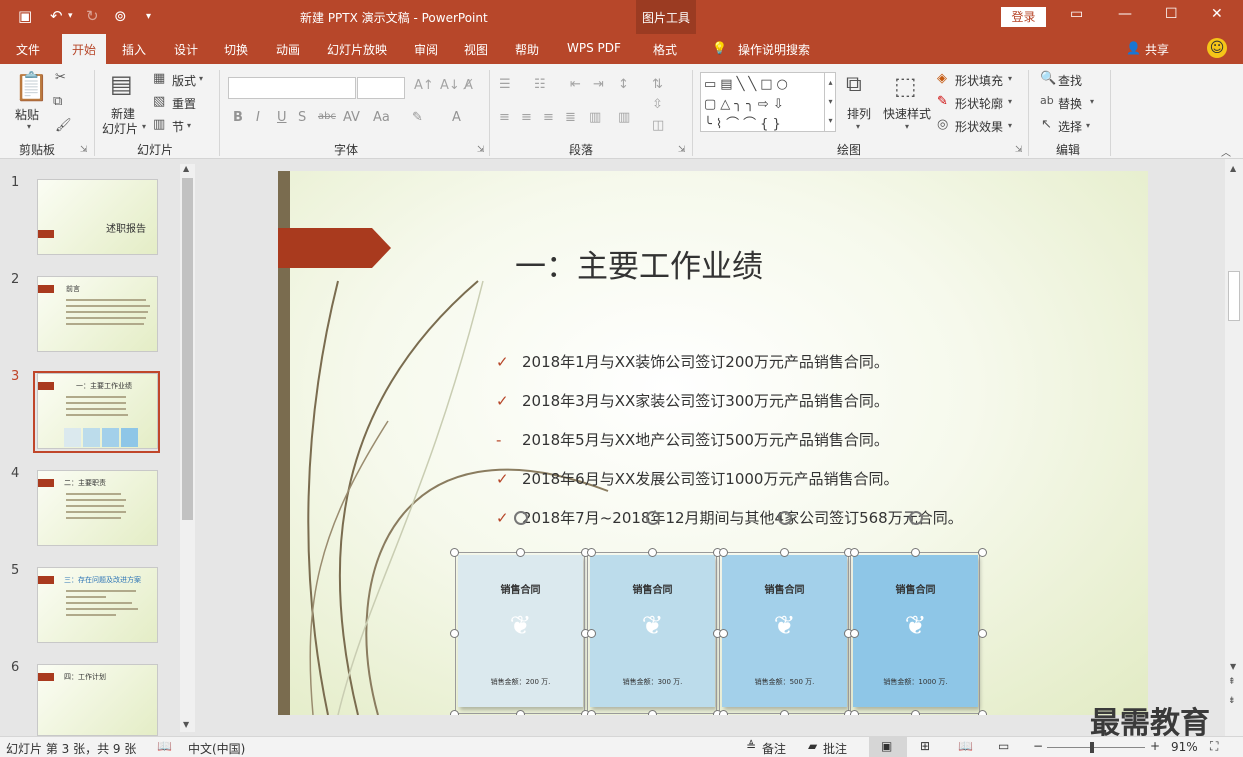 This screenshot has height=757, width=1243. What do you see at coordinates (692, 361) in the screenshot?
I see `bullet-item: ✓ 2018年1月与XX装饰公司签订200万元产品销售合同。` at bounding box center [692, 361].